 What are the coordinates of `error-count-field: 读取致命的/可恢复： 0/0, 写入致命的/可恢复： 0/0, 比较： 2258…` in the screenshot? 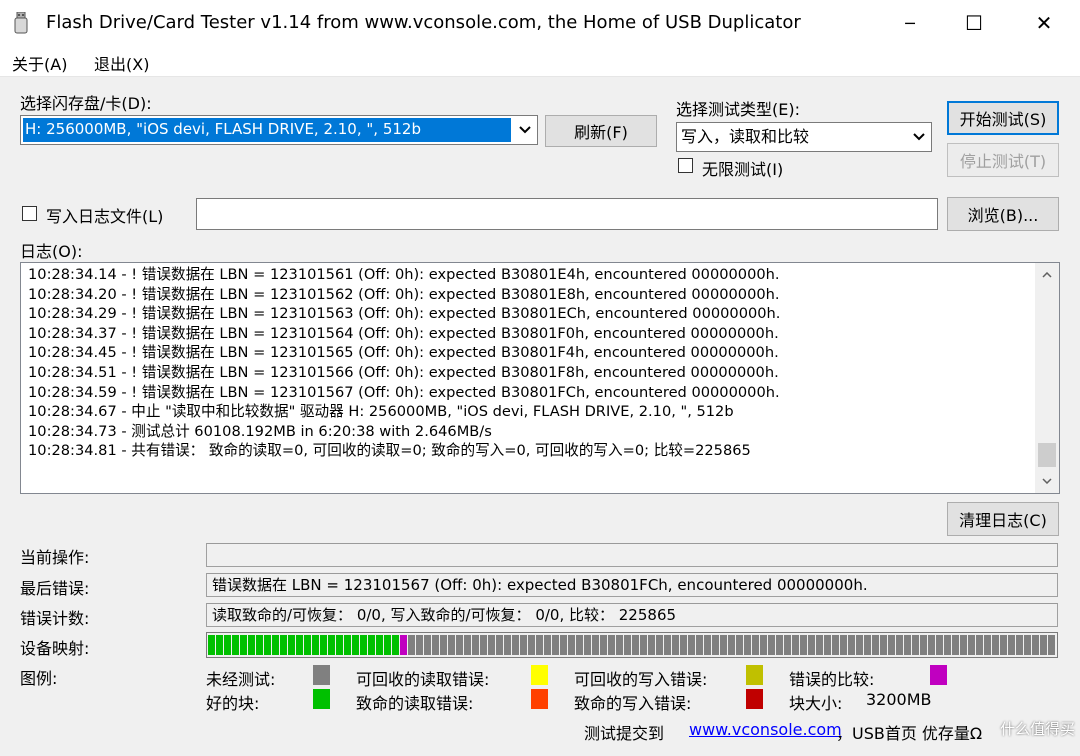 It's located at (632, 615).